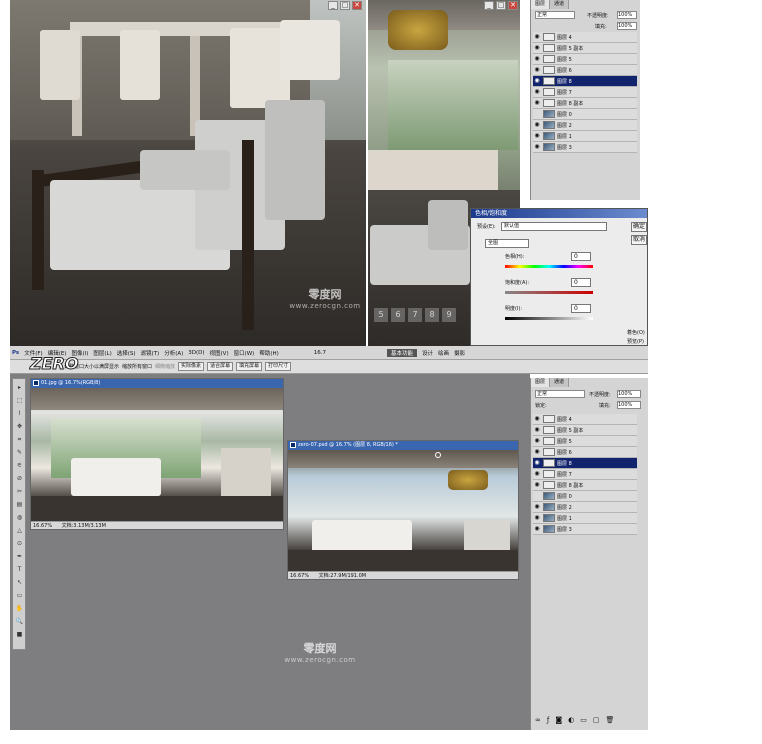 The image size is (762, 744). What do you see at coordinates (581, 282) in the screenshot?
I see `saturation-input: 0` at bounding box center [581, 282].